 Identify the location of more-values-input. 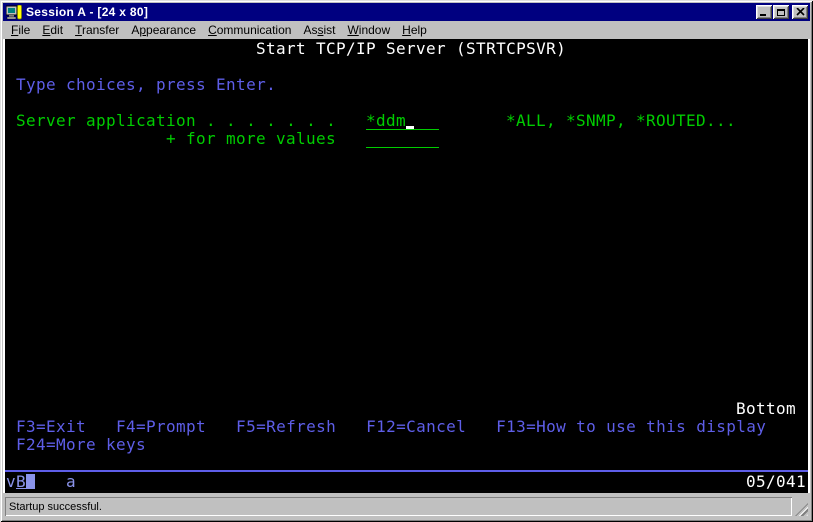
(402, 139).